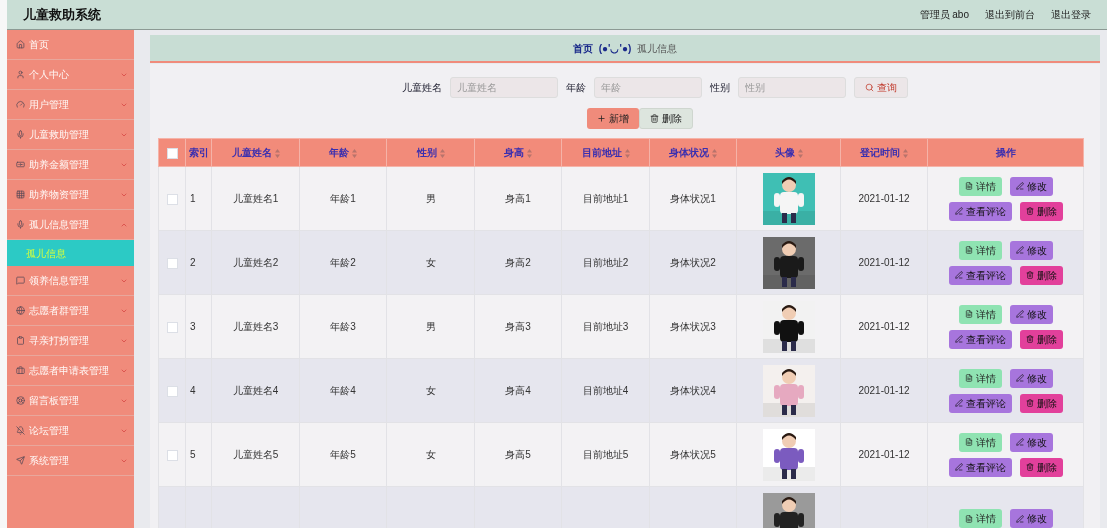  I want to click on table-cell: 身高4, so click(518, 390).